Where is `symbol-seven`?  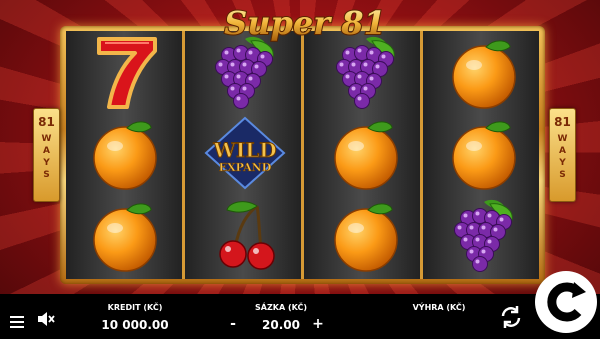
symbol-seven is located at coordinates (125, 72).